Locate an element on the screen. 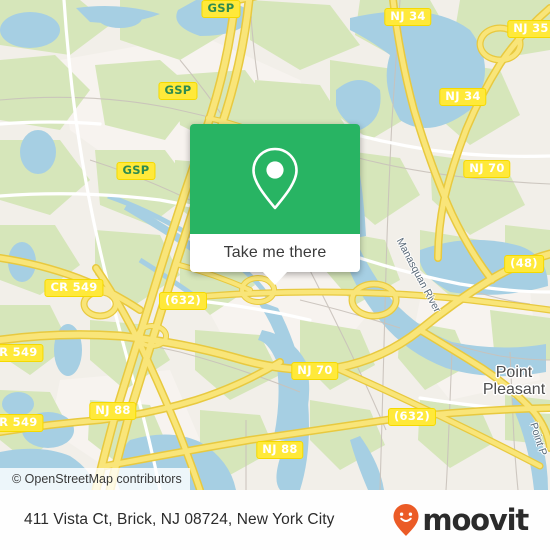  place-label: Point Pleasant is located at coordinates (514, 381).